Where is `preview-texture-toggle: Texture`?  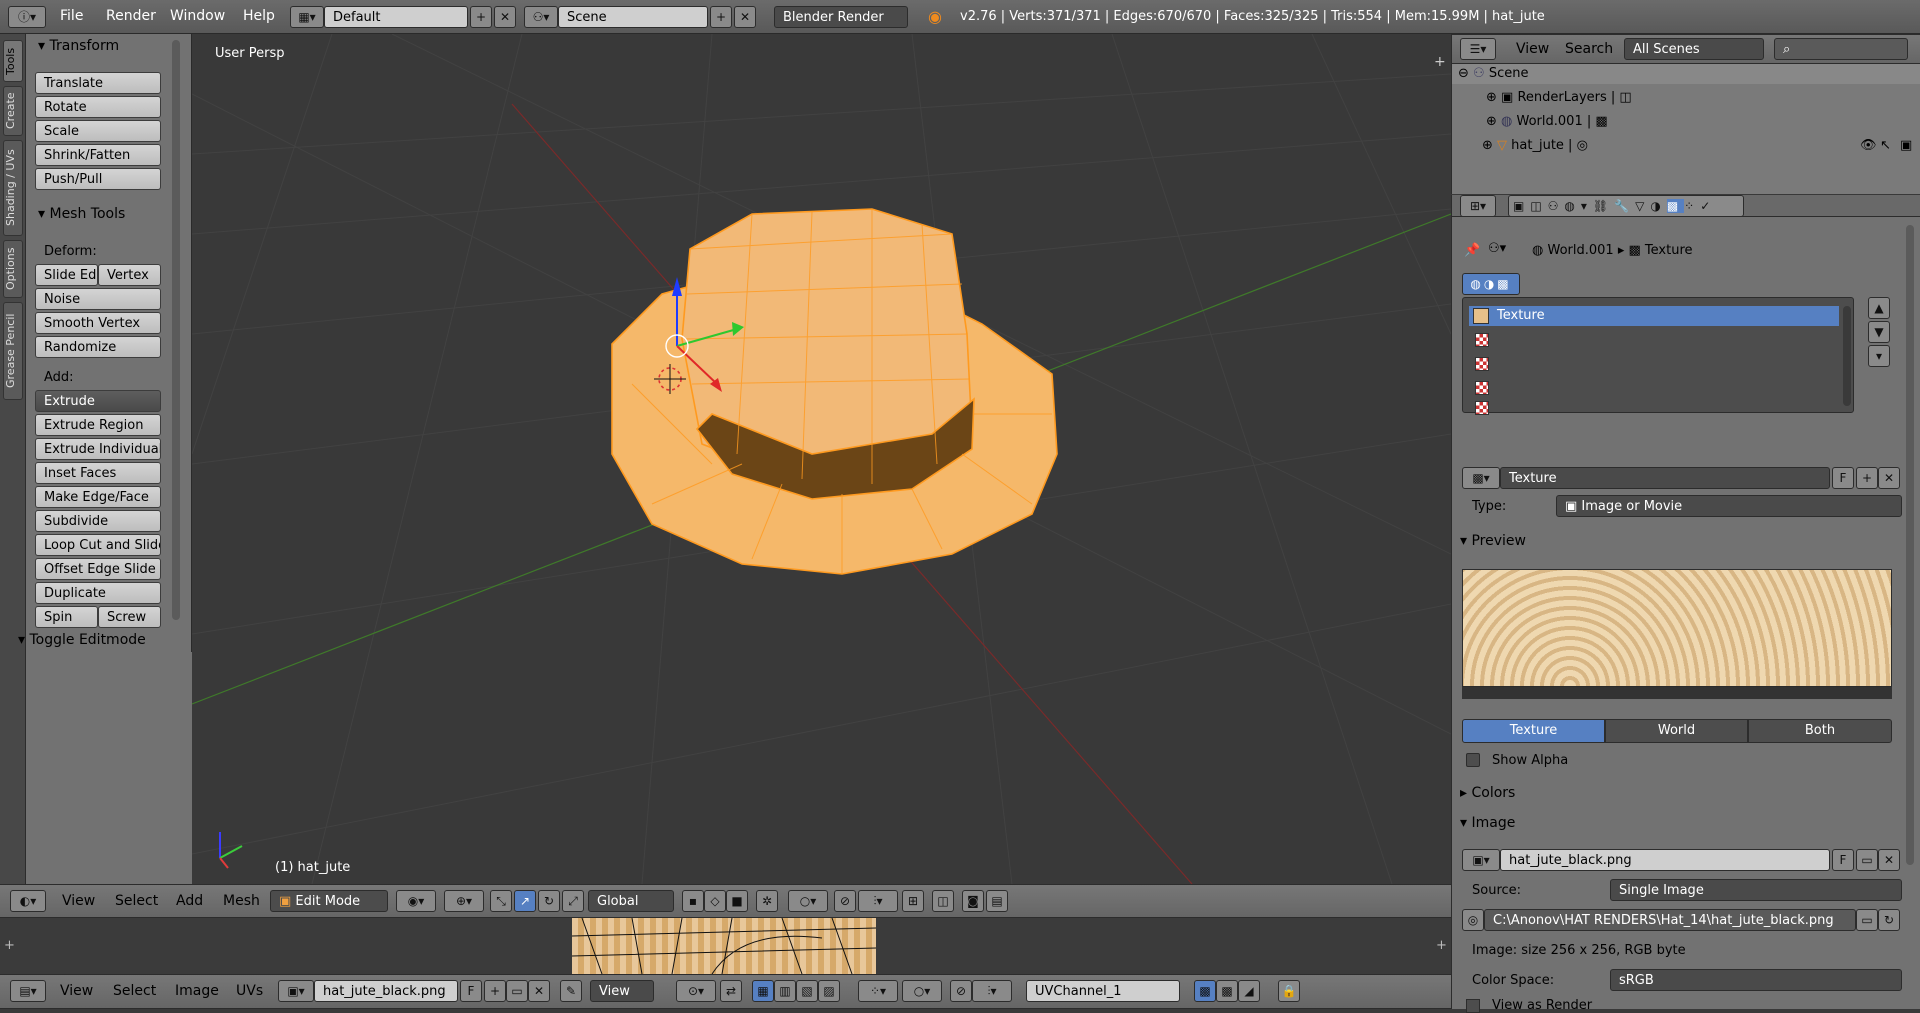 preview-texture-toggle: Texture is located at coordinates (1533, 731).